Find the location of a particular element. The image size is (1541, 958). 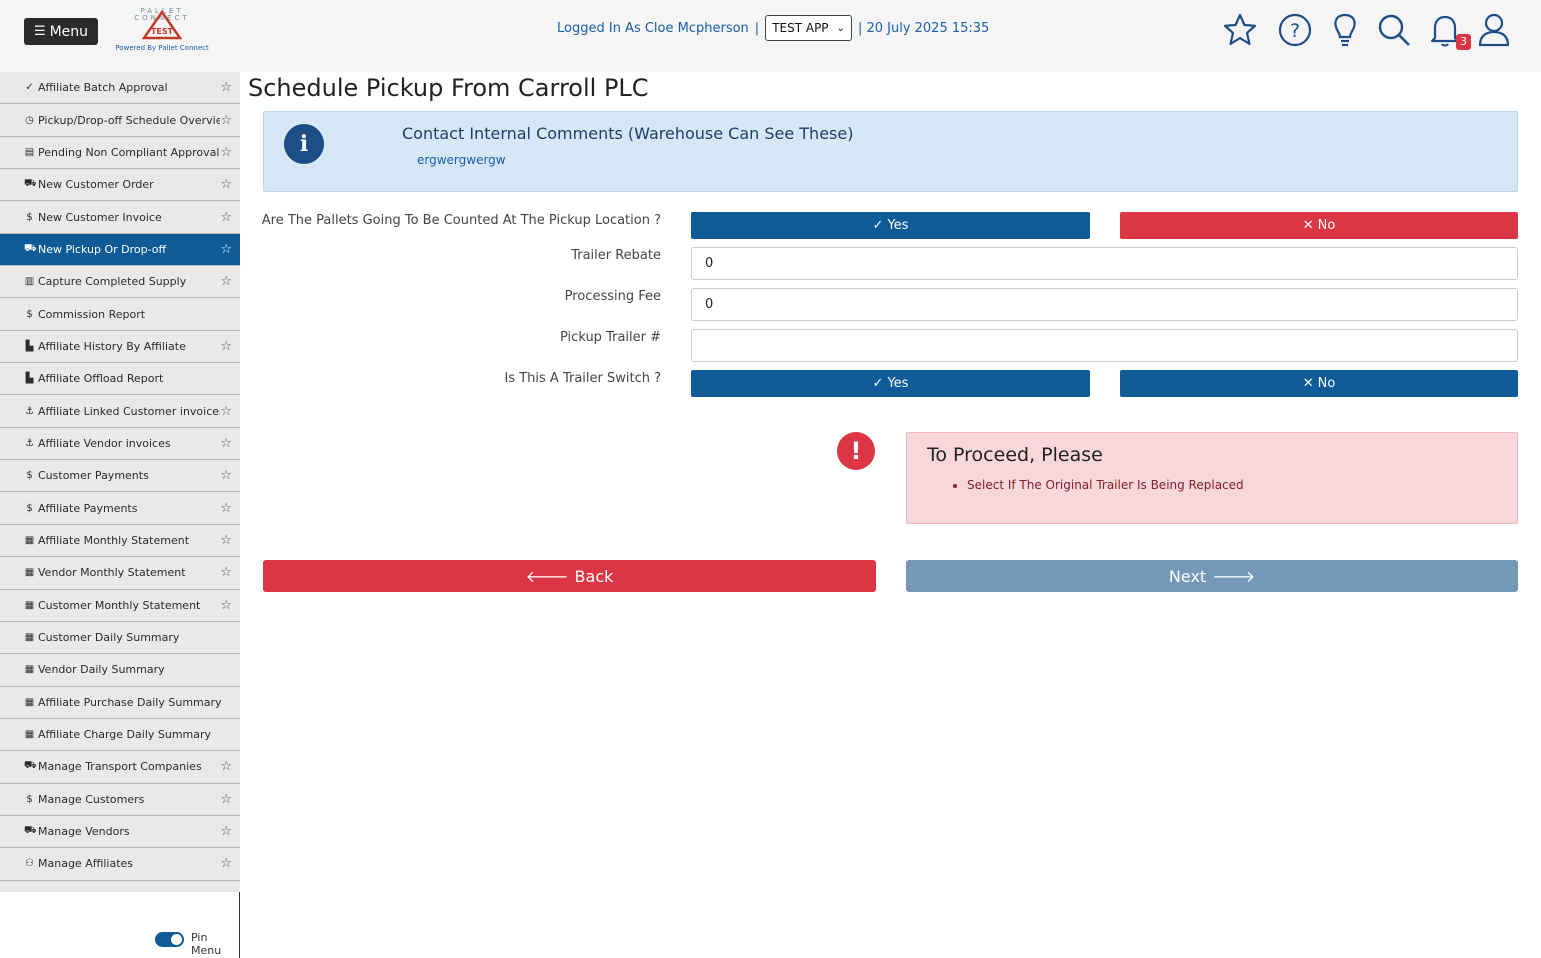

sidebar-item-label: Manage Vendors is located at coordinates (84, 832).